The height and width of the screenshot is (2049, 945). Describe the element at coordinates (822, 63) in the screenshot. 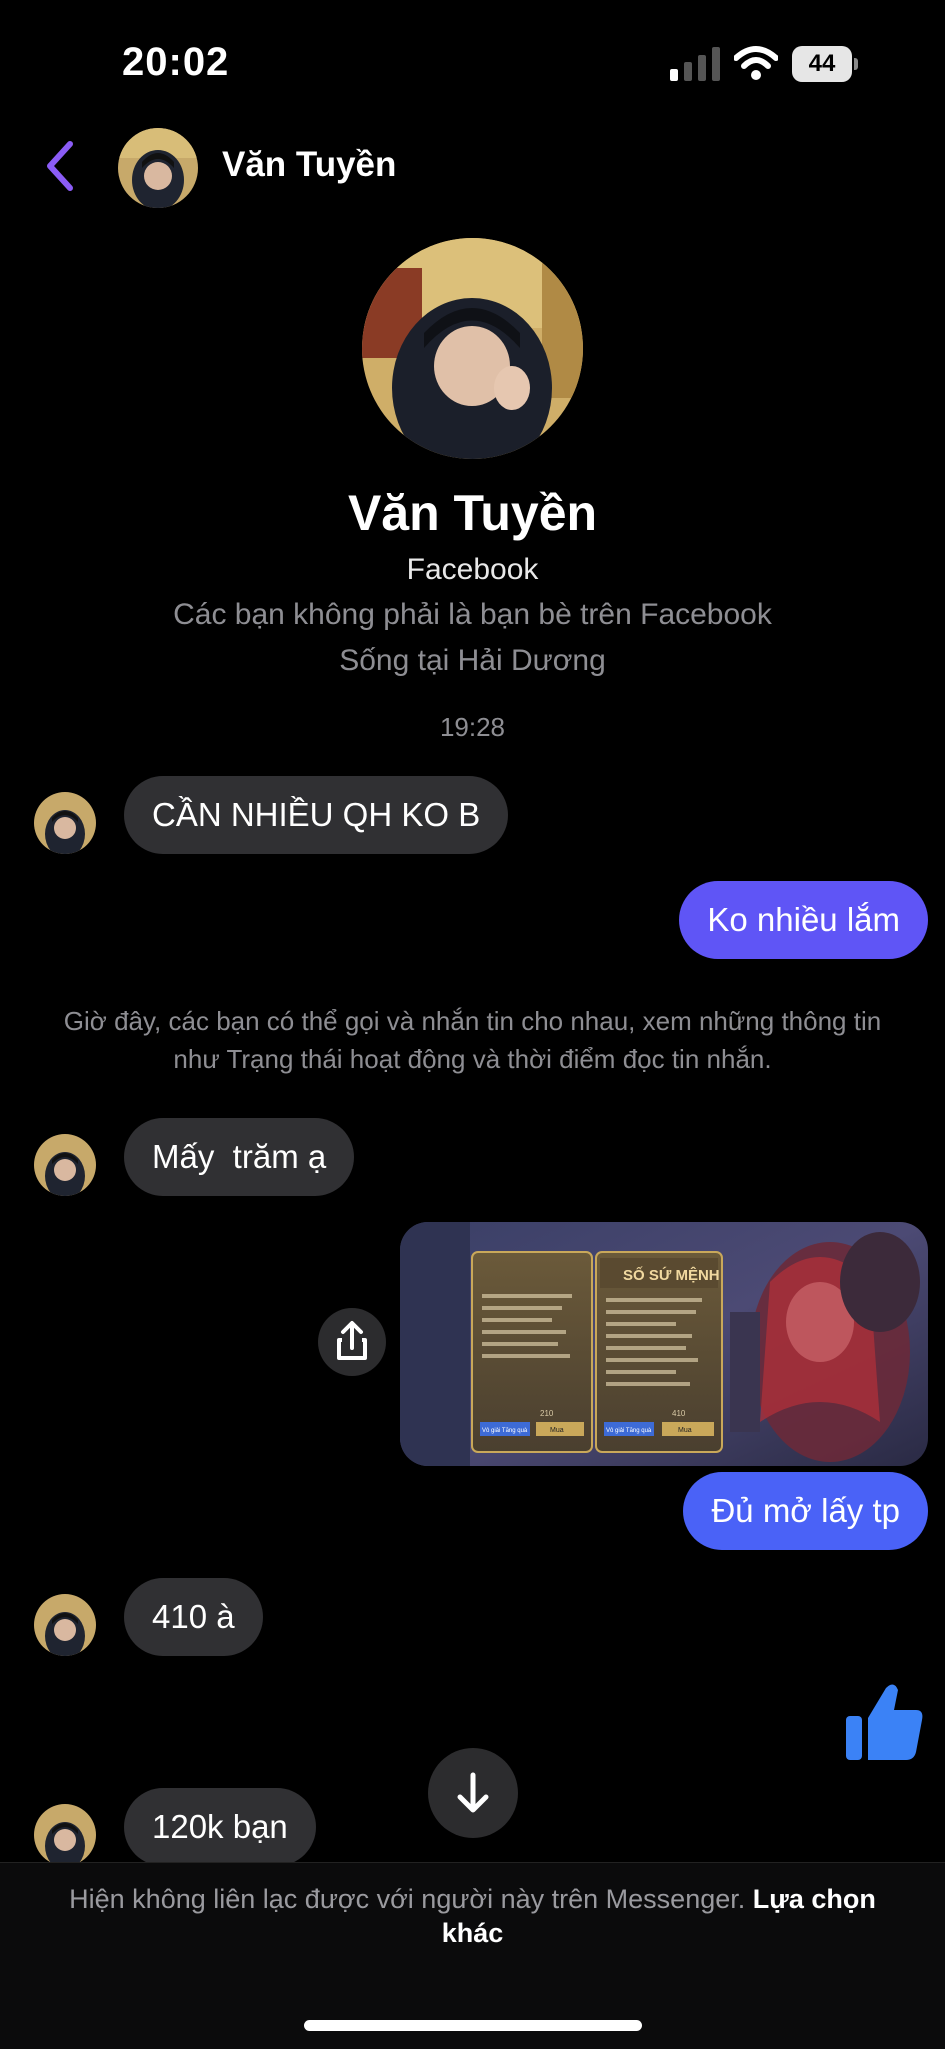

I see `battery-level: 44` at that location.